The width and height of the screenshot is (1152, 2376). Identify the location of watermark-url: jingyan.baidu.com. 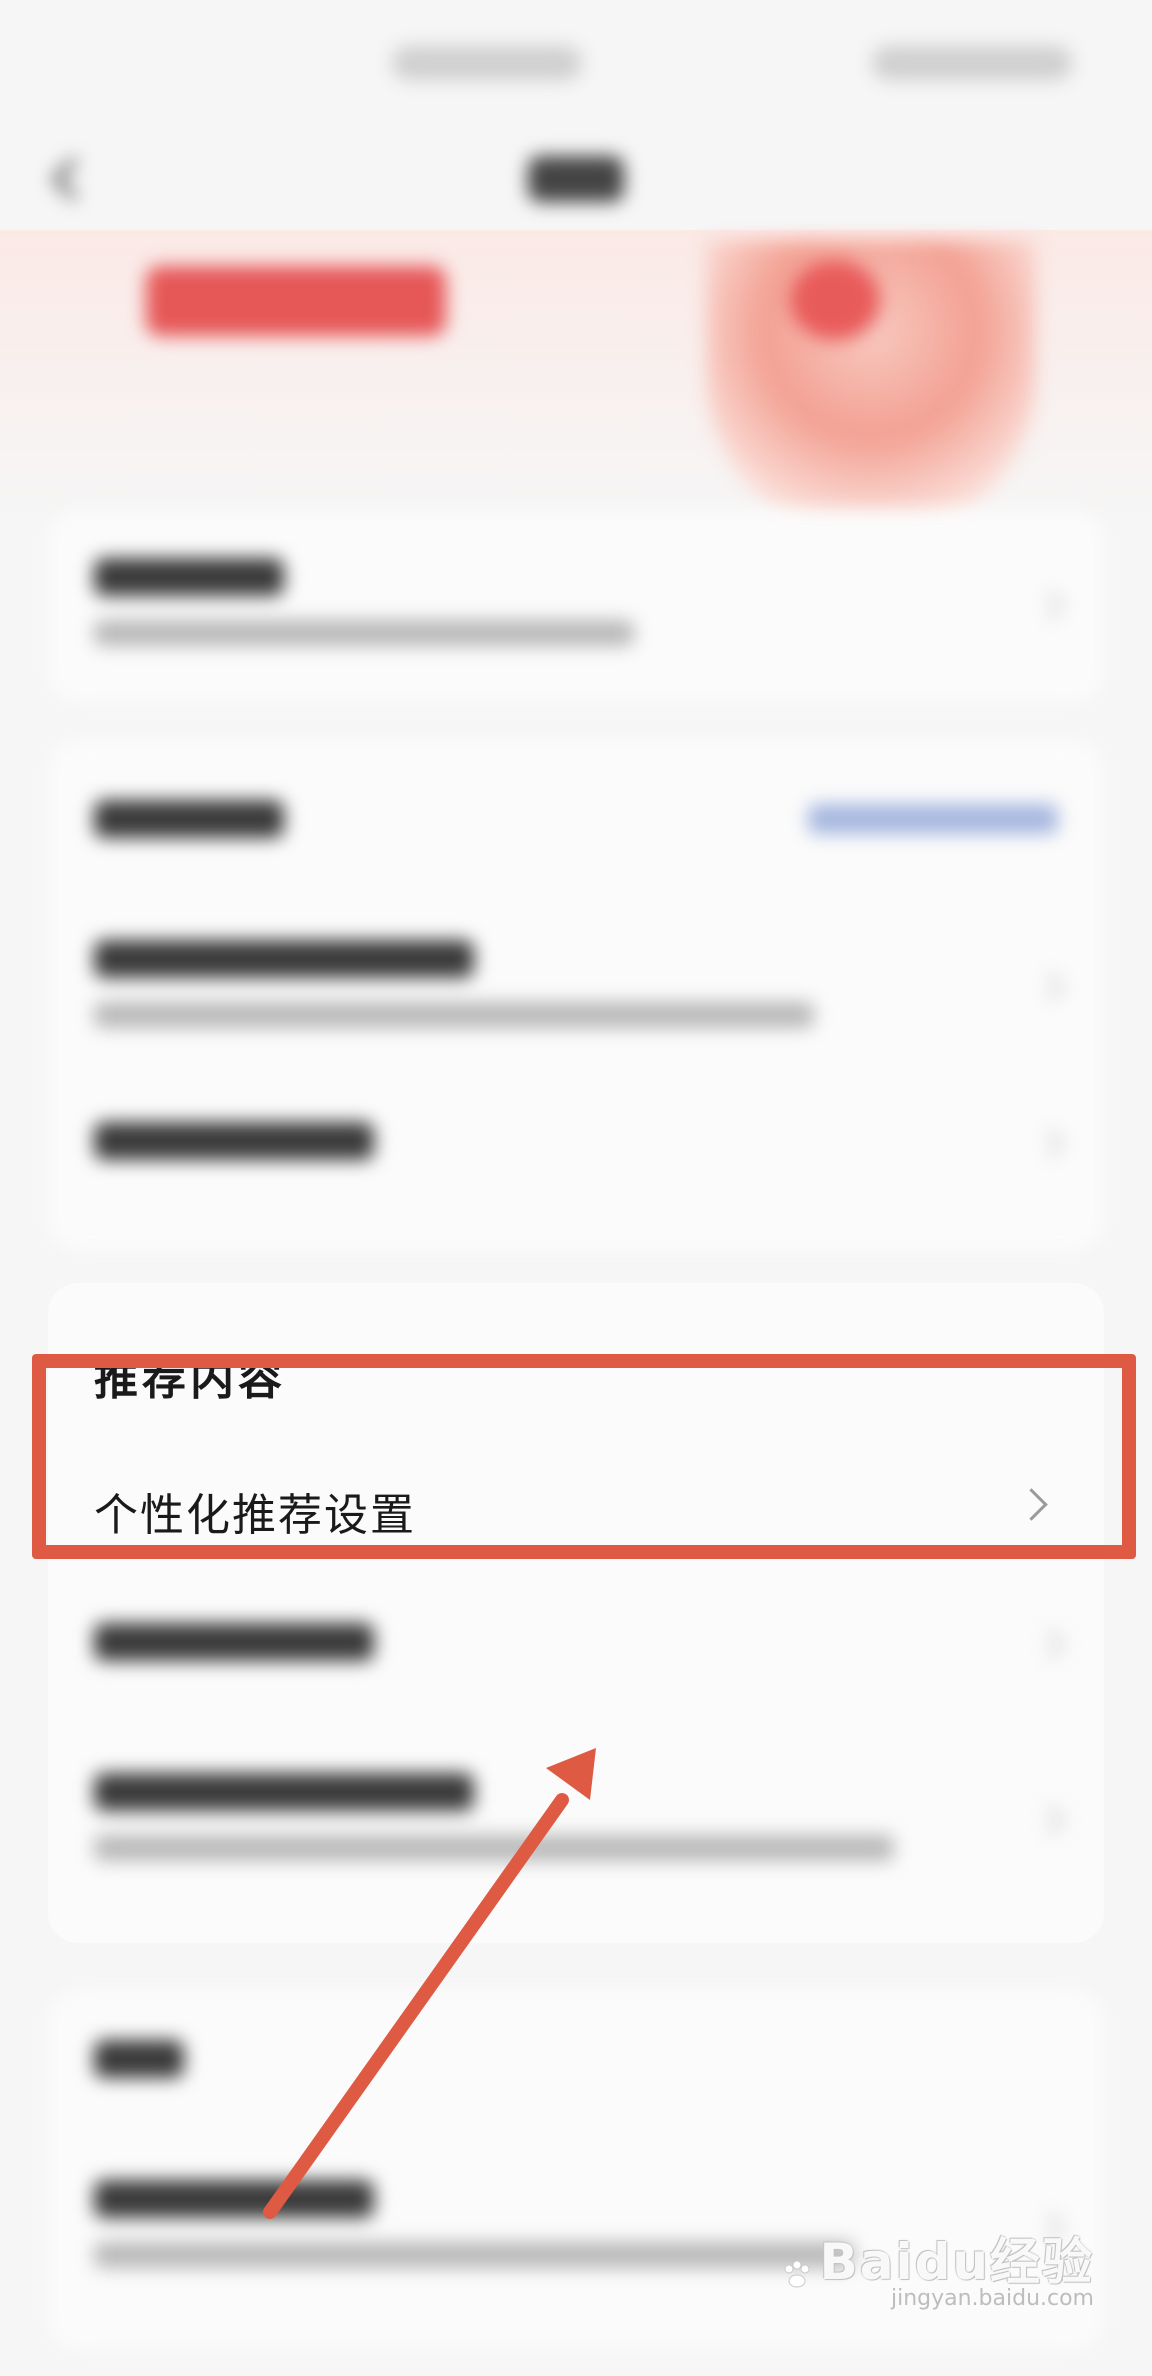
(992, 2298).